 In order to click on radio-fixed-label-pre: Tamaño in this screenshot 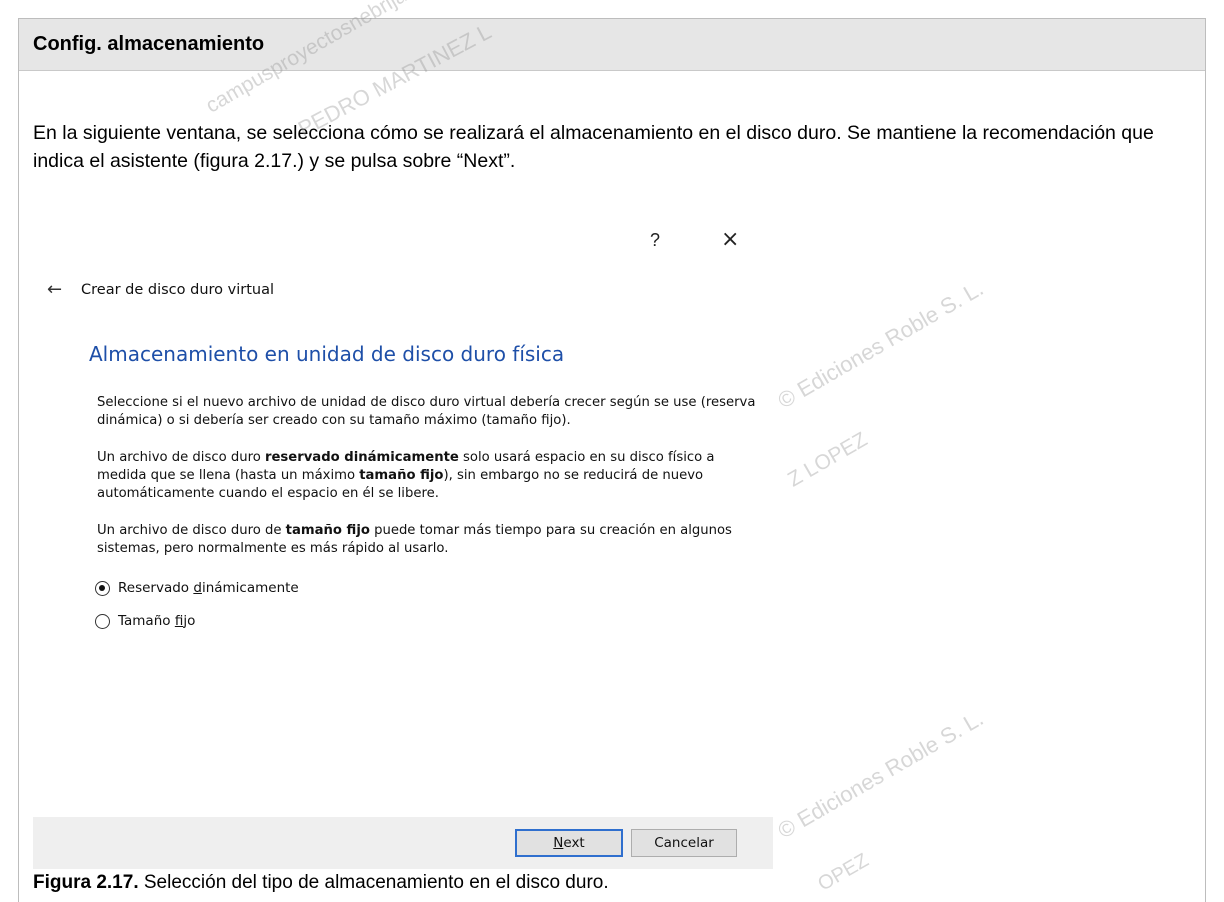, I will do `click(146, 621)`.